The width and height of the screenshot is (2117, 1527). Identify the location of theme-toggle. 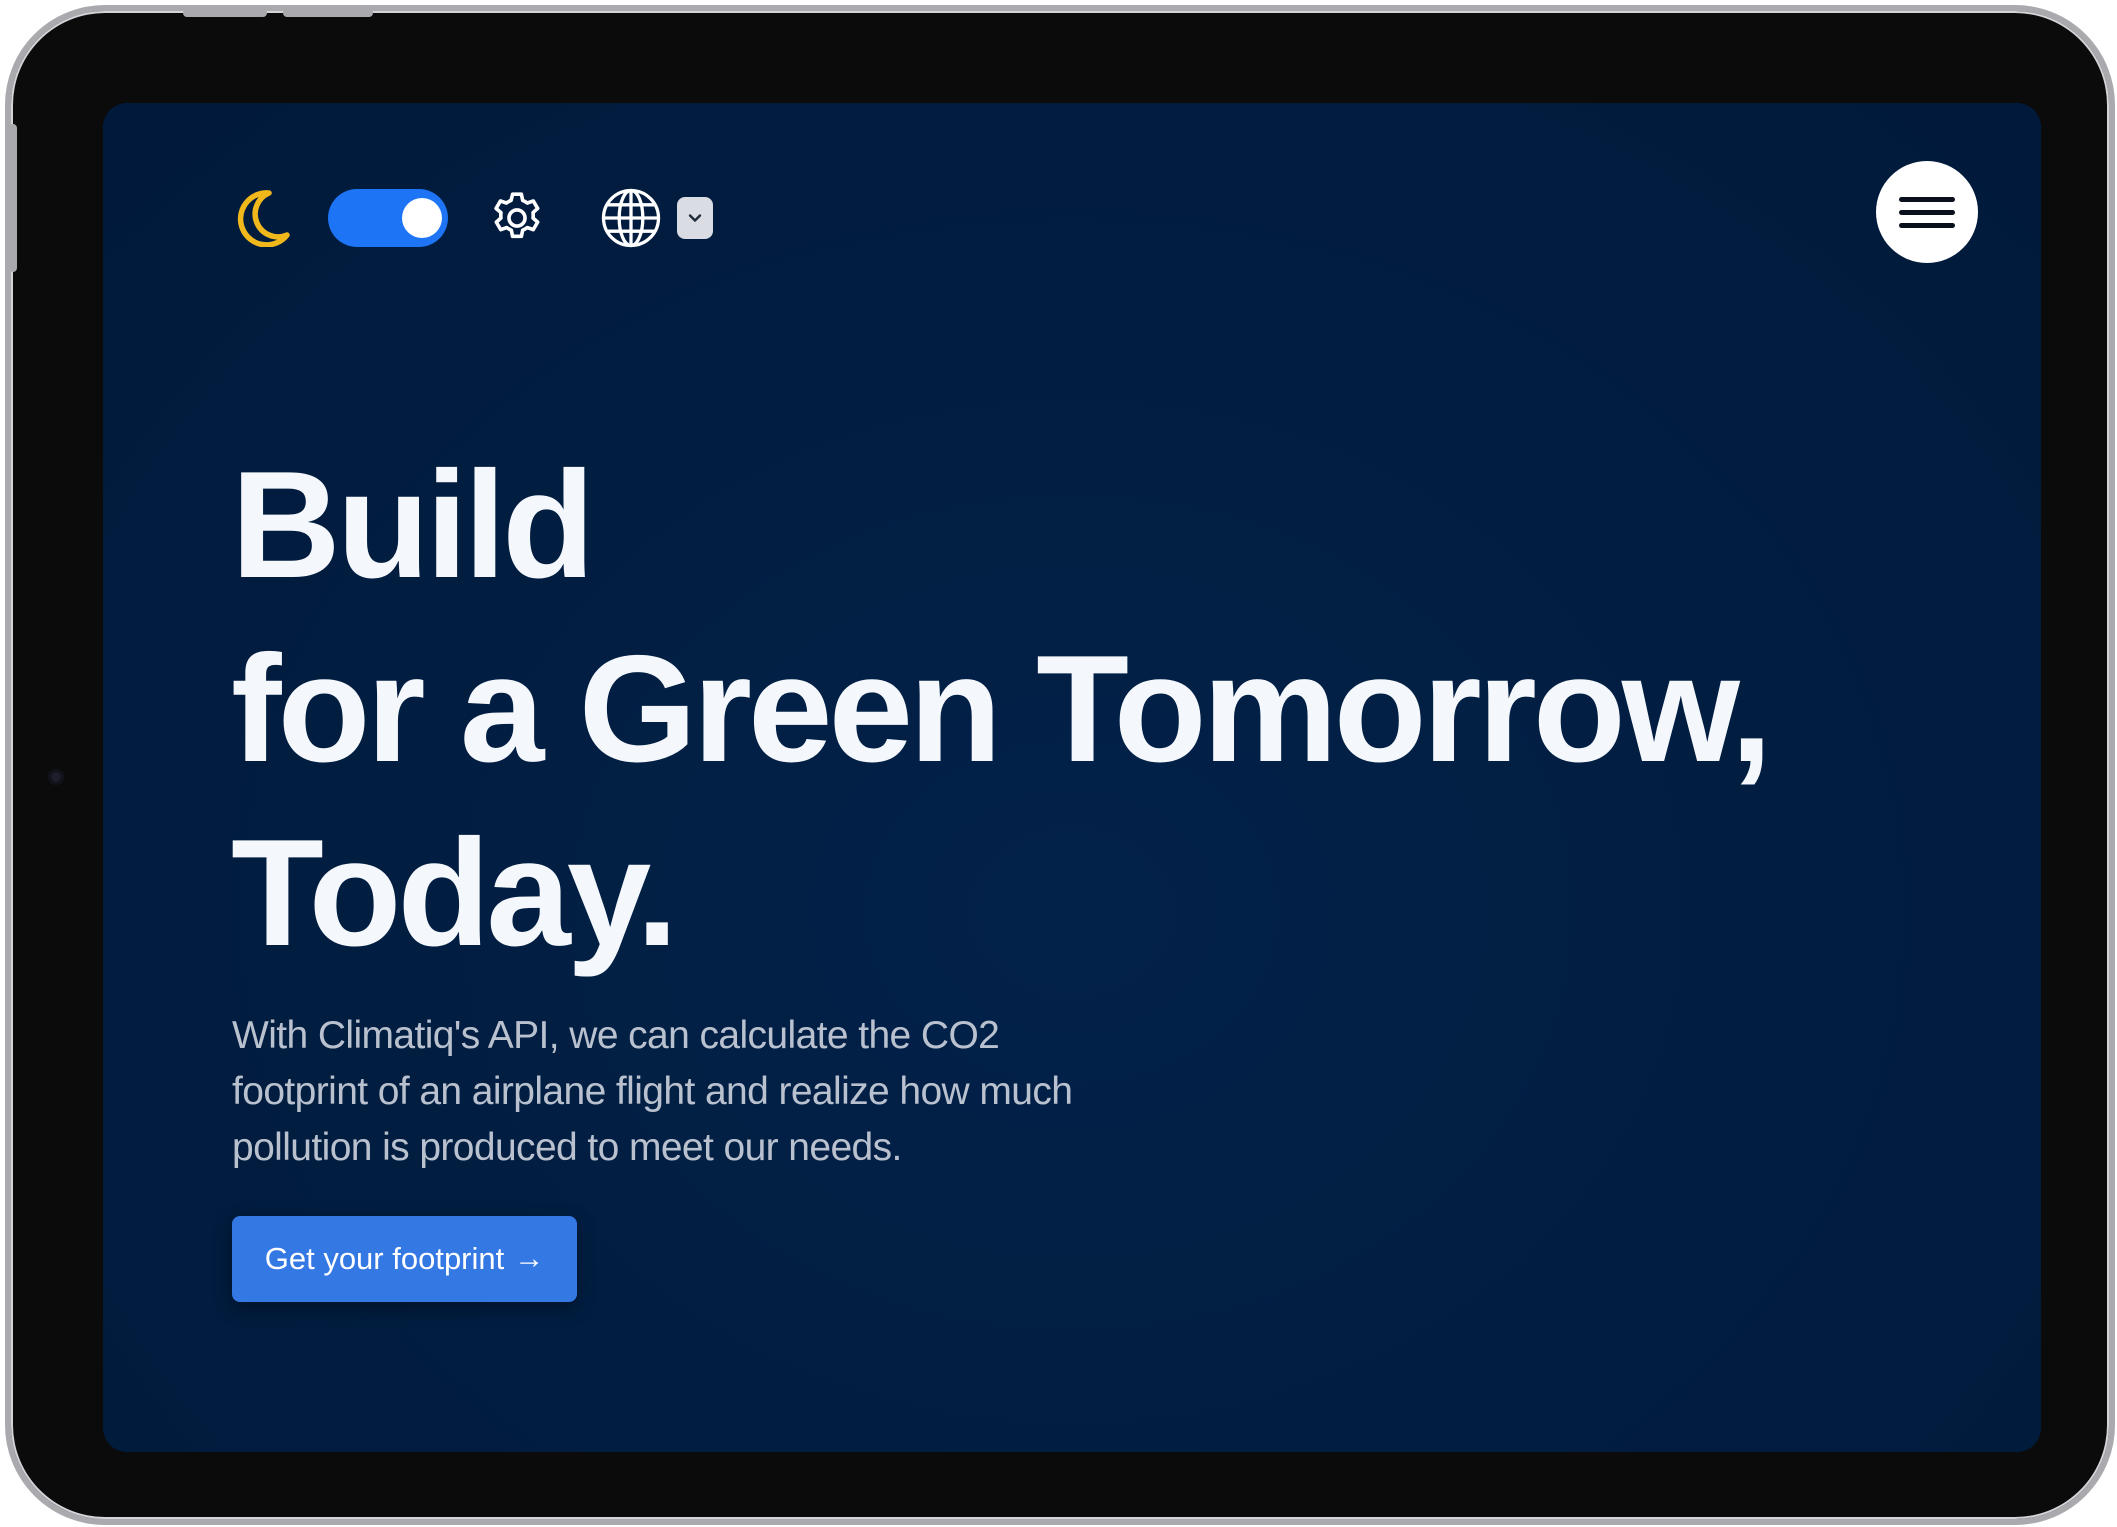
(388, 218).